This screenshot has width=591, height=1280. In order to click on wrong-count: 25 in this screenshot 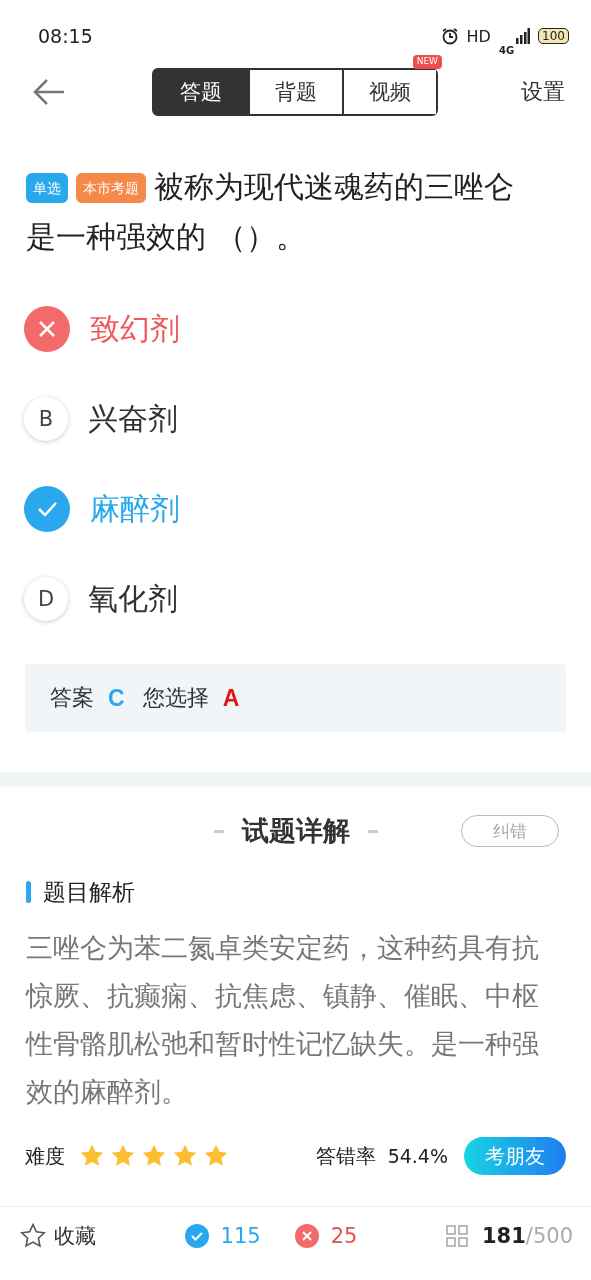, I will do `click(344, 1236)`.